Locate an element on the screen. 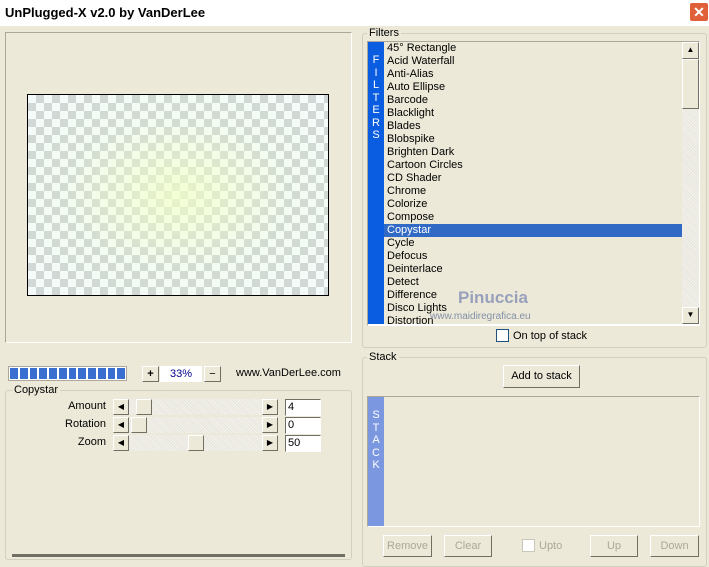 This screenshot has width=709, height=567. slider-label: Amount is located at coordinates (87, 406).